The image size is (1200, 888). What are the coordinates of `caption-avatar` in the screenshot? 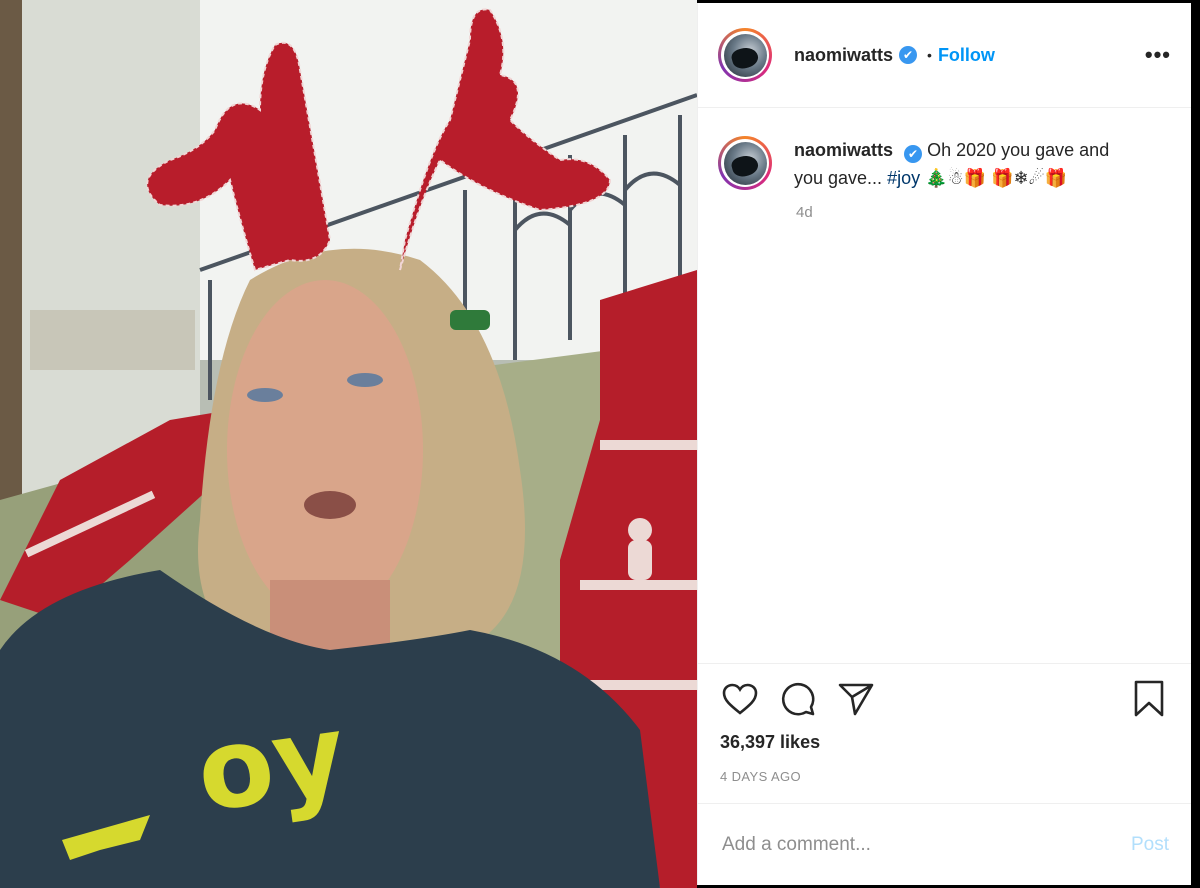 It's located at (745, 163).